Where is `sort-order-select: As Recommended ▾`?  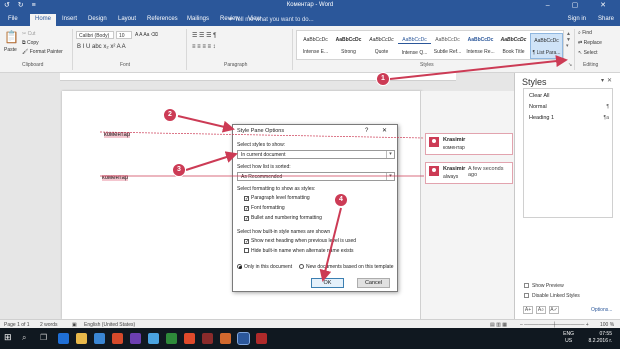 sort-order-select: As Recommended ▾ is located at coordinates (316, 176).